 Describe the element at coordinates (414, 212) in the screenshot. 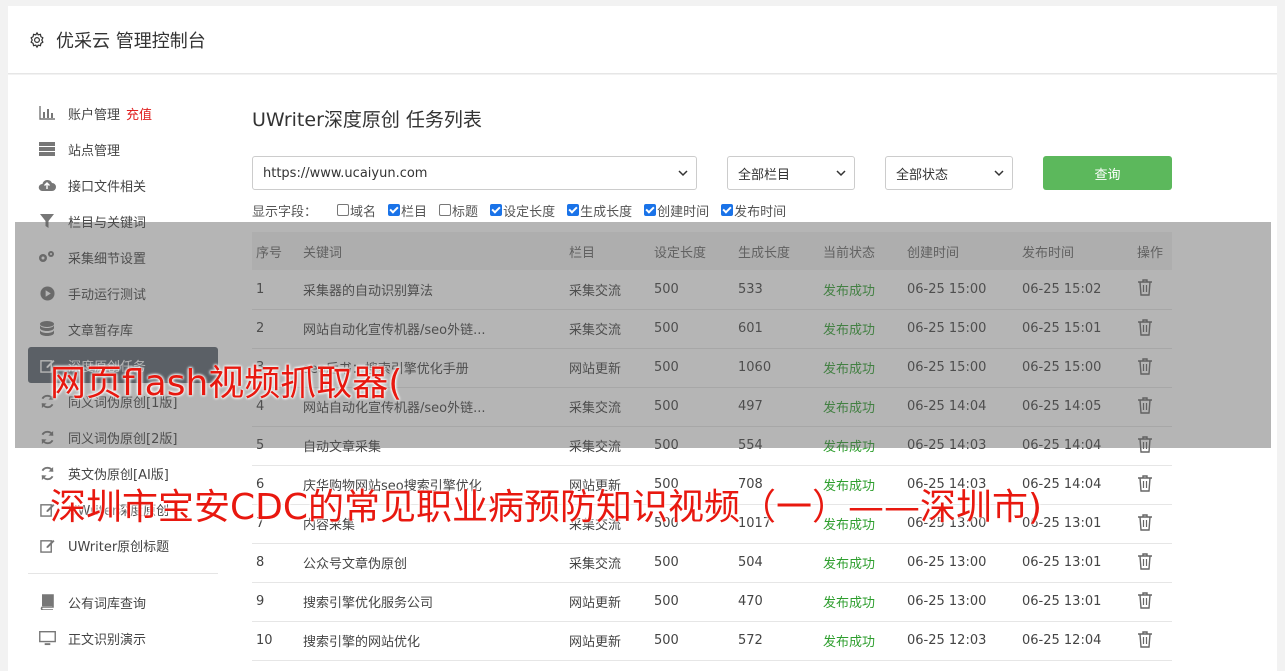

I see `checkbox-label: 栏目` at that location.